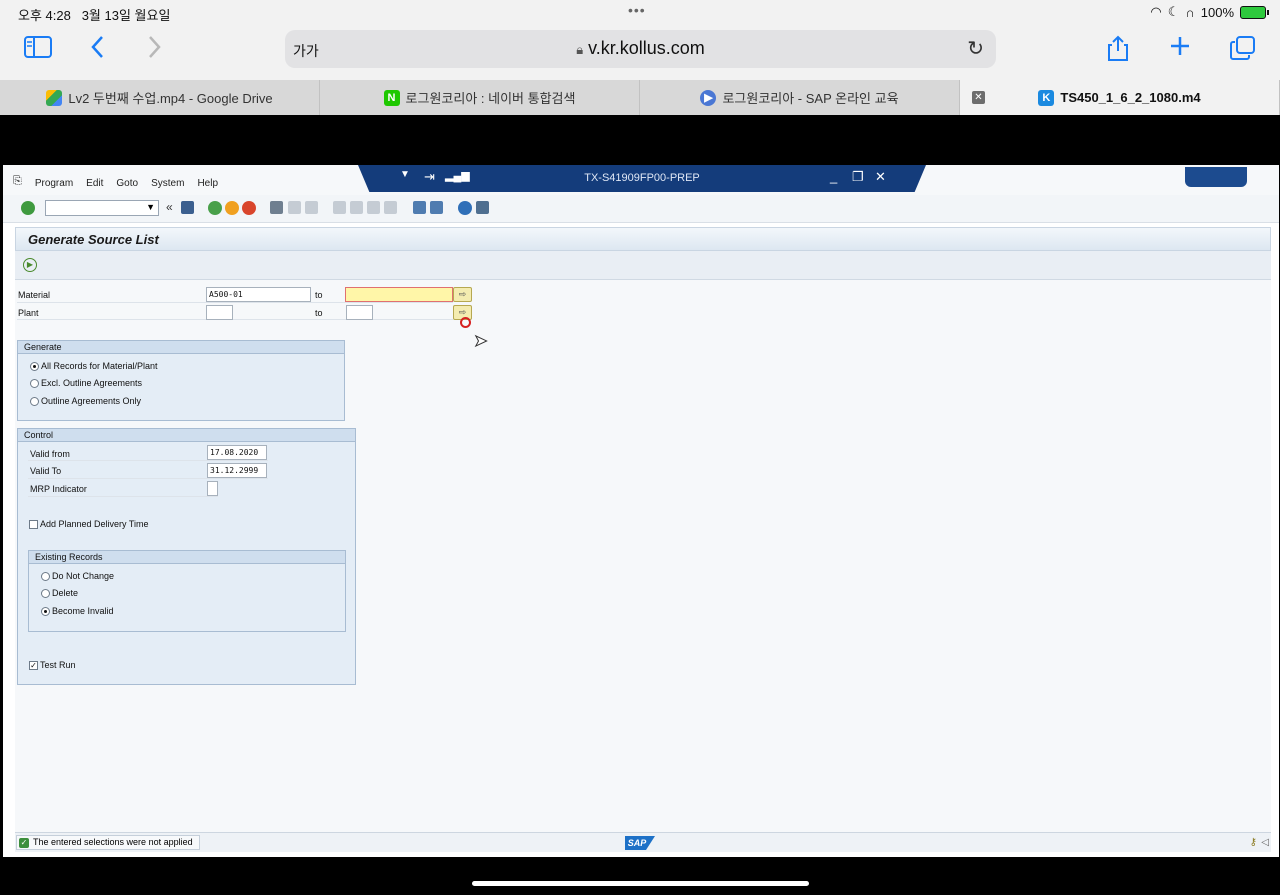 Image resolution: width=1280 pixels, height=895 pixels. Describe the element at coordinates (975, 48) in the screenshot. I see `reload-icon: ↻` at that location.